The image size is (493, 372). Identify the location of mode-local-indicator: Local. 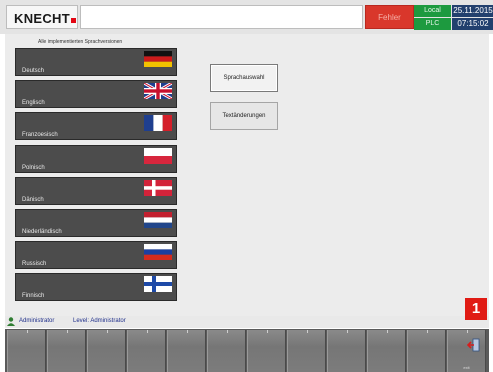
(432, 11).